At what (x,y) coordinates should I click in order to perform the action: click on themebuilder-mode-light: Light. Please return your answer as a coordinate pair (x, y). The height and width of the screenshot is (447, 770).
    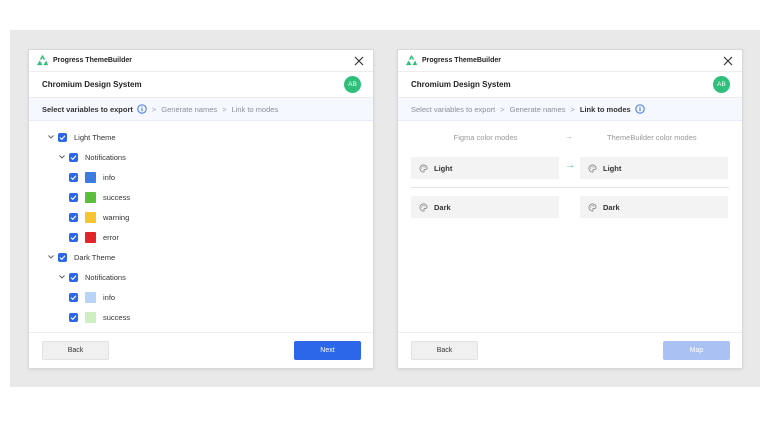
    Looking at the image, I should click on (654, 168).